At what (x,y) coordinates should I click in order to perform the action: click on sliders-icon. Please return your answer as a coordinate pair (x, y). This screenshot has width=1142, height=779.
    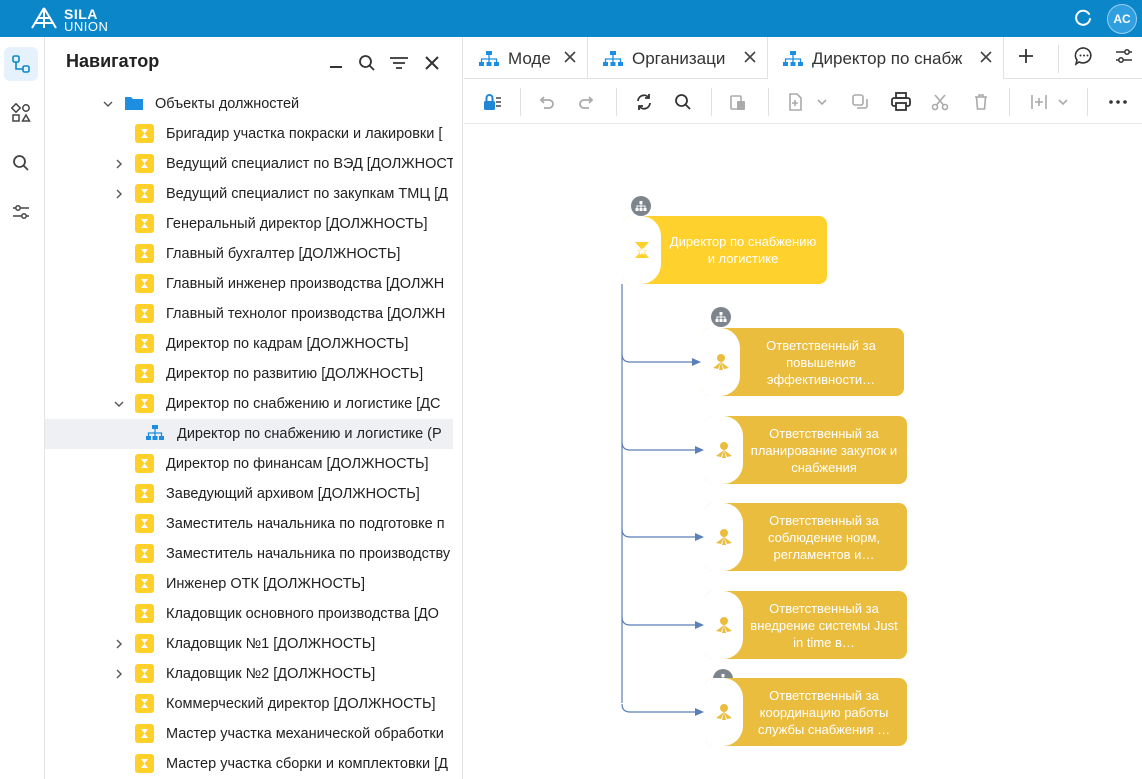
    Looking at the image, I should click on (21, 212).